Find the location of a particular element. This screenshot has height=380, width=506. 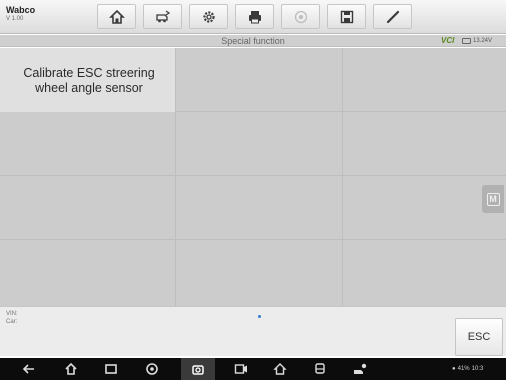

wifi-icon: ● is located at coordinates (454, 369).